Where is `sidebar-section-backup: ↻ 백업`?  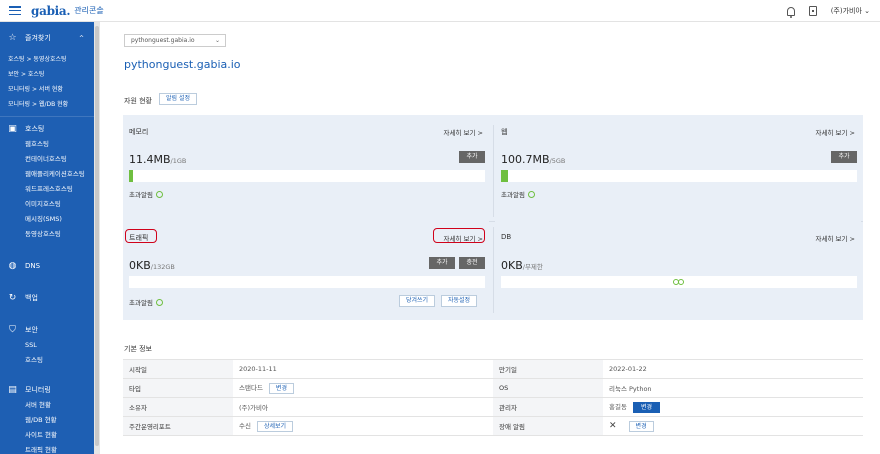 sidebar-section-backup: ↻ 백업 is located at coordinates (47, 298).